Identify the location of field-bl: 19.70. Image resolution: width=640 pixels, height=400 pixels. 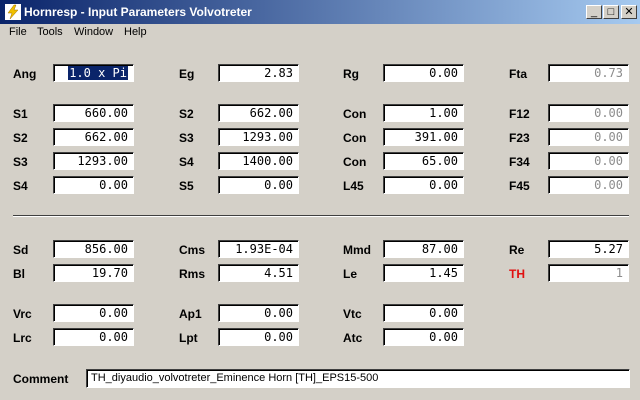
(93, 273).